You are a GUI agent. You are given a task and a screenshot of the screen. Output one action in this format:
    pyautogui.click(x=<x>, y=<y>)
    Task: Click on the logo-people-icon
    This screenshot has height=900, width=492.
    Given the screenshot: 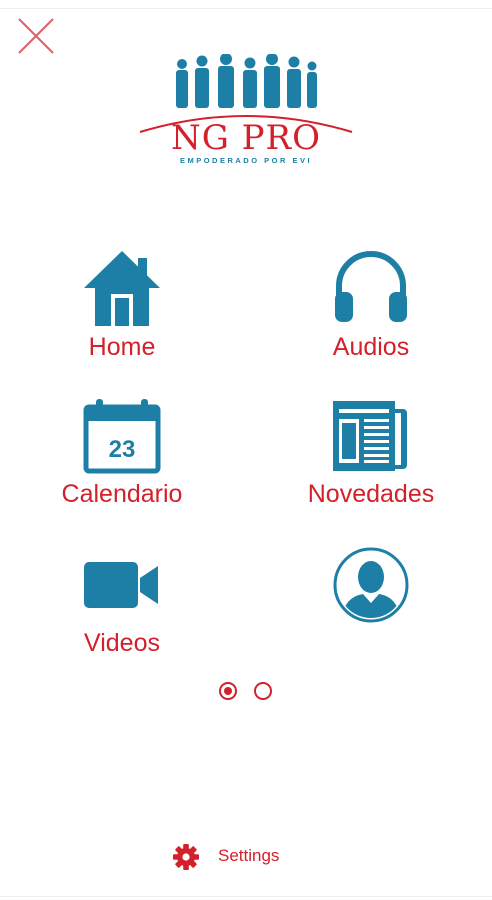 What is the action you would take?
    pyautogui.click(x=246, y=81)
    